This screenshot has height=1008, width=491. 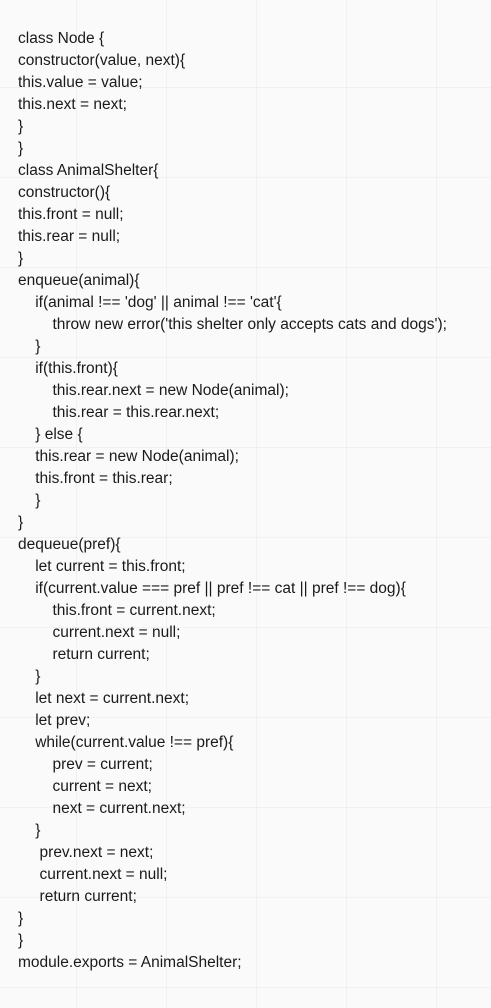 I want to click on code-line: if(this.front){, so click(x=68, y=368).